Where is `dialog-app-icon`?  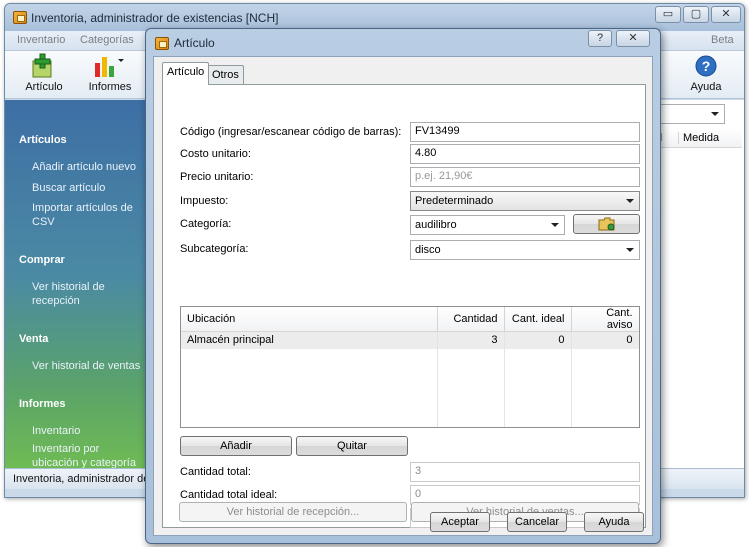 dialog-app-icon is located at coordinates (162, 43).